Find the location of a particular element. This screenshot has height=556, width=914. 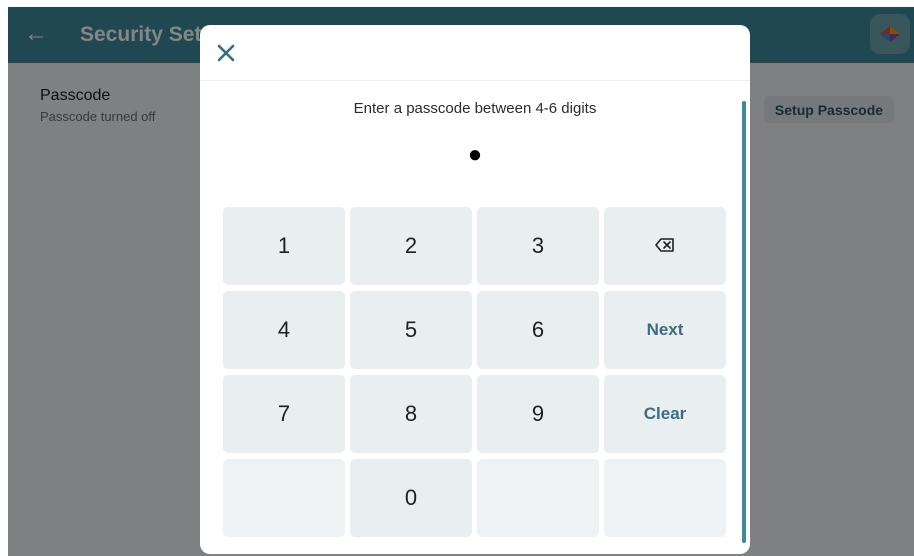

backspace-button is located at coordinates (665, 246).